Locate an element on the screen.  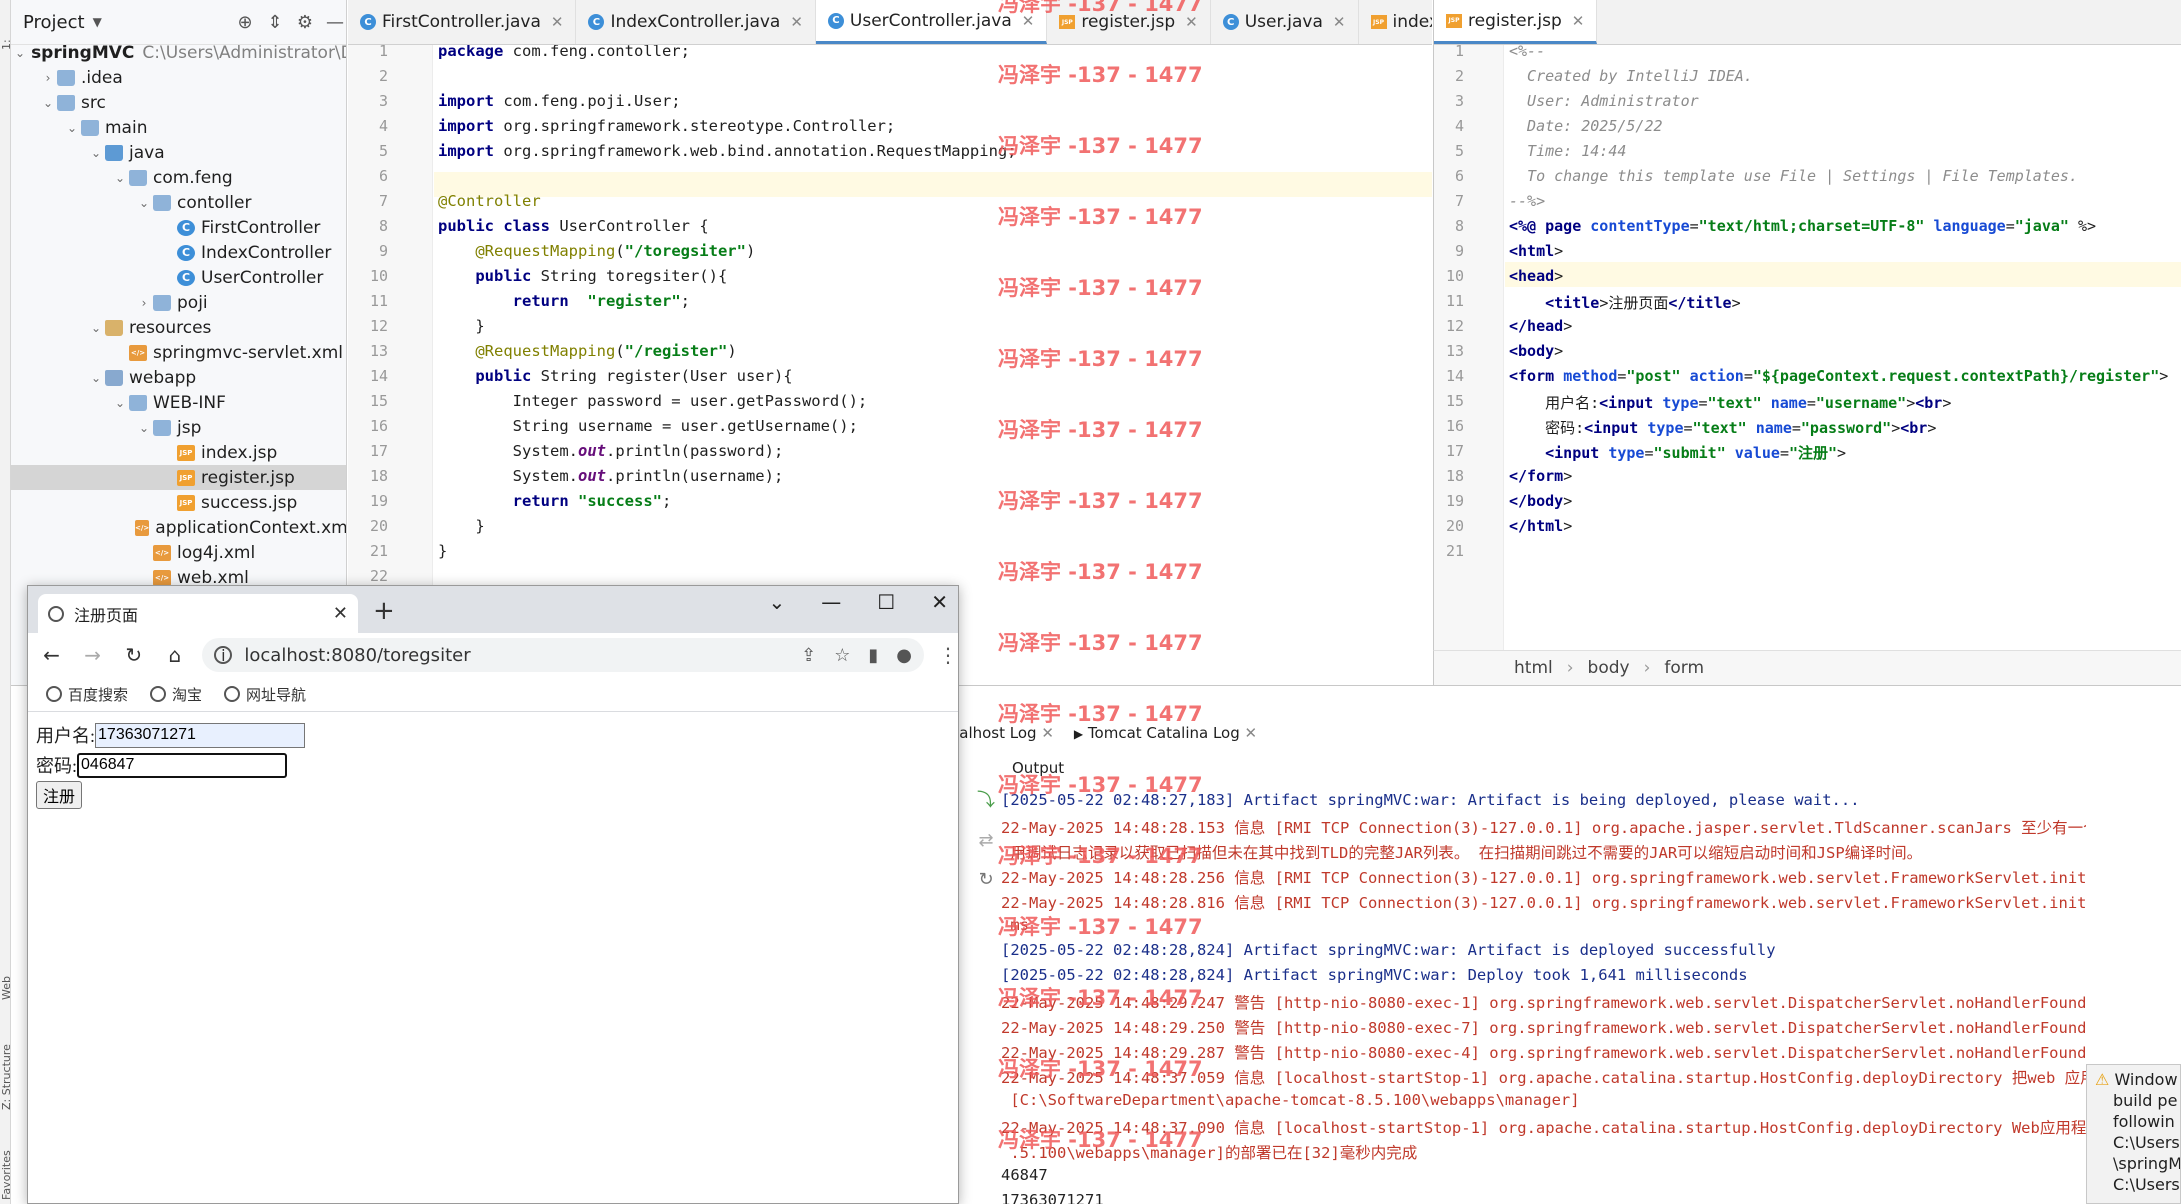
project-title: Project is located at coordinates (54, 22).